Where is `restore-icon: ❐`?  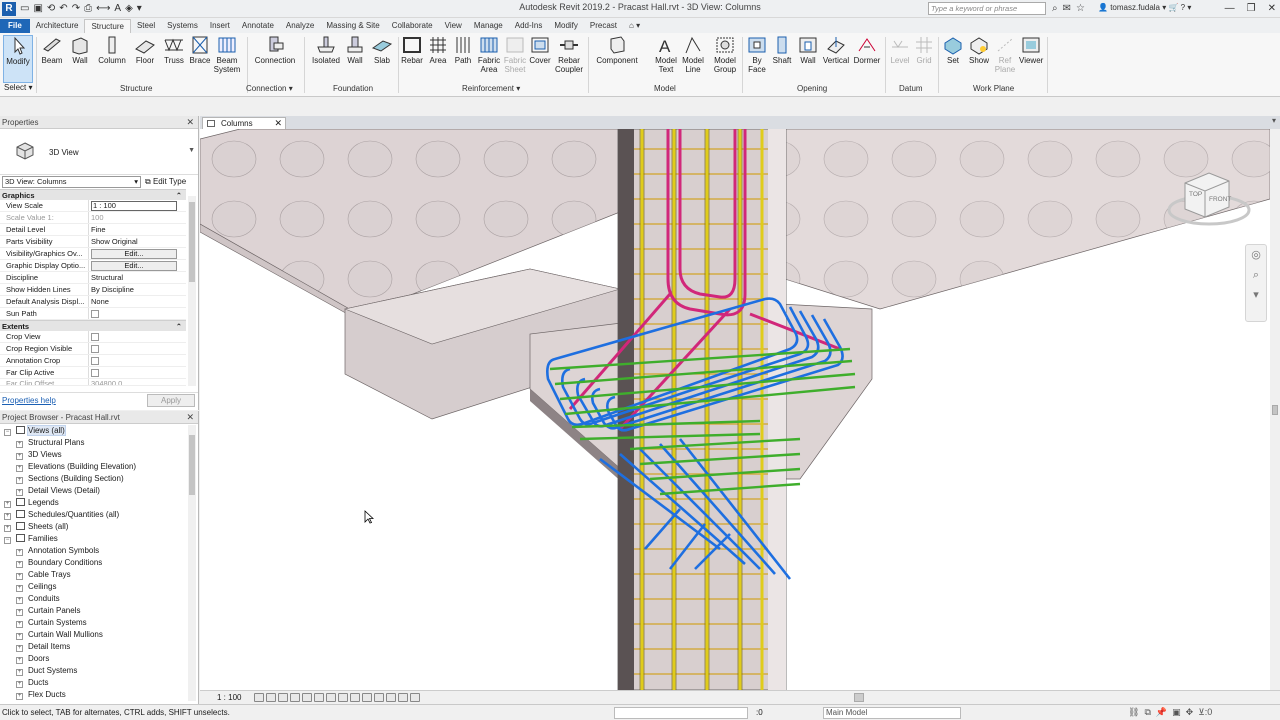
restore-icon: ❐ is located at coordinates (1251, 9).